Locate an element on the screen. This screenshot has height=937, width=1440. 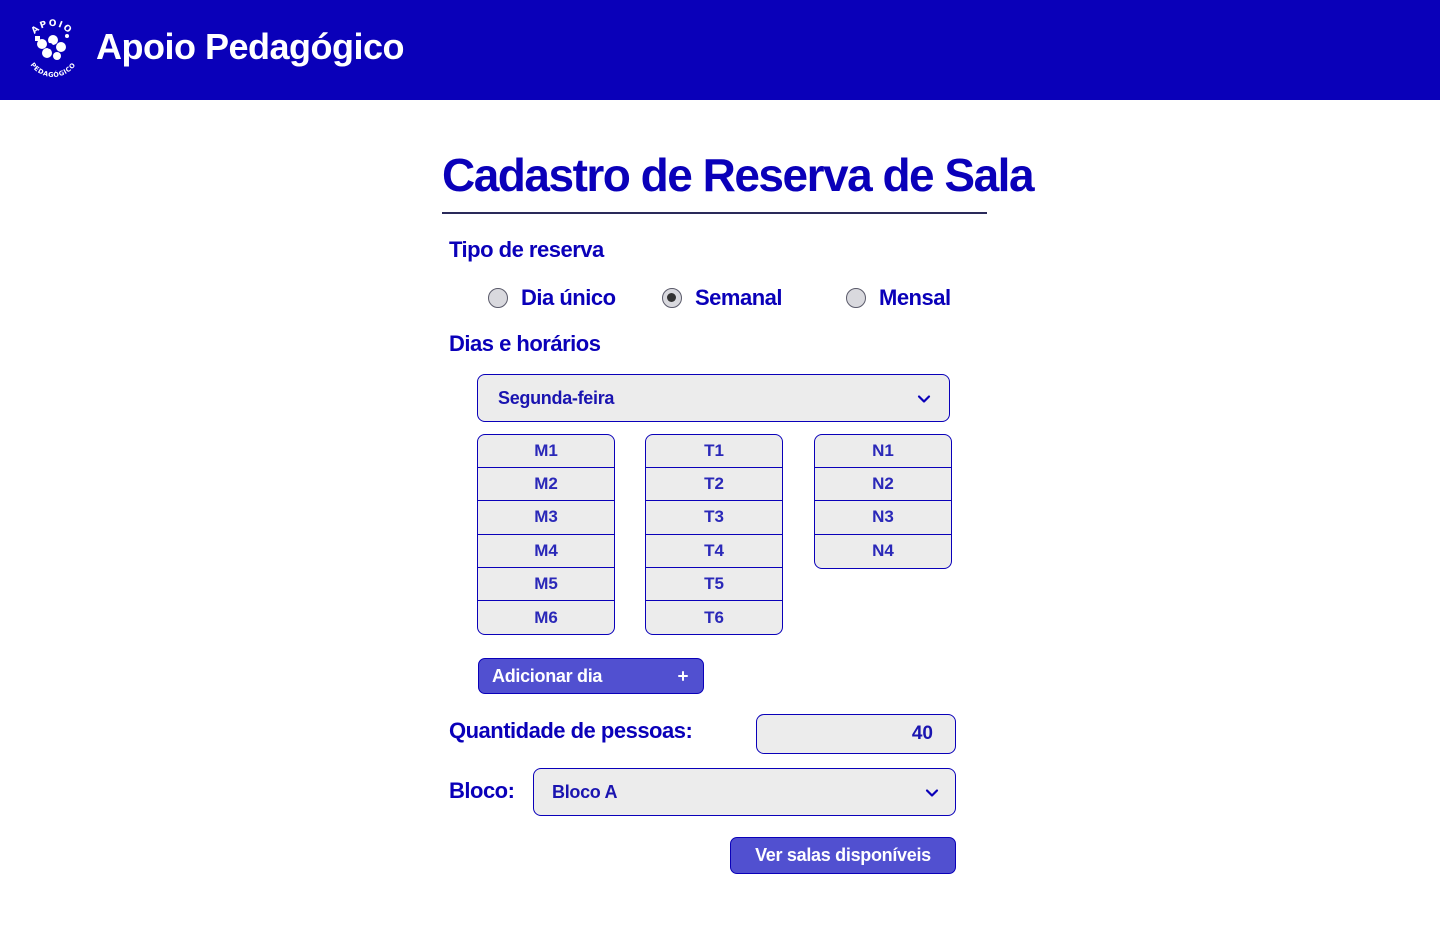
reservation-type-label: Tipo de reserva is located at coordinates (526, 249).